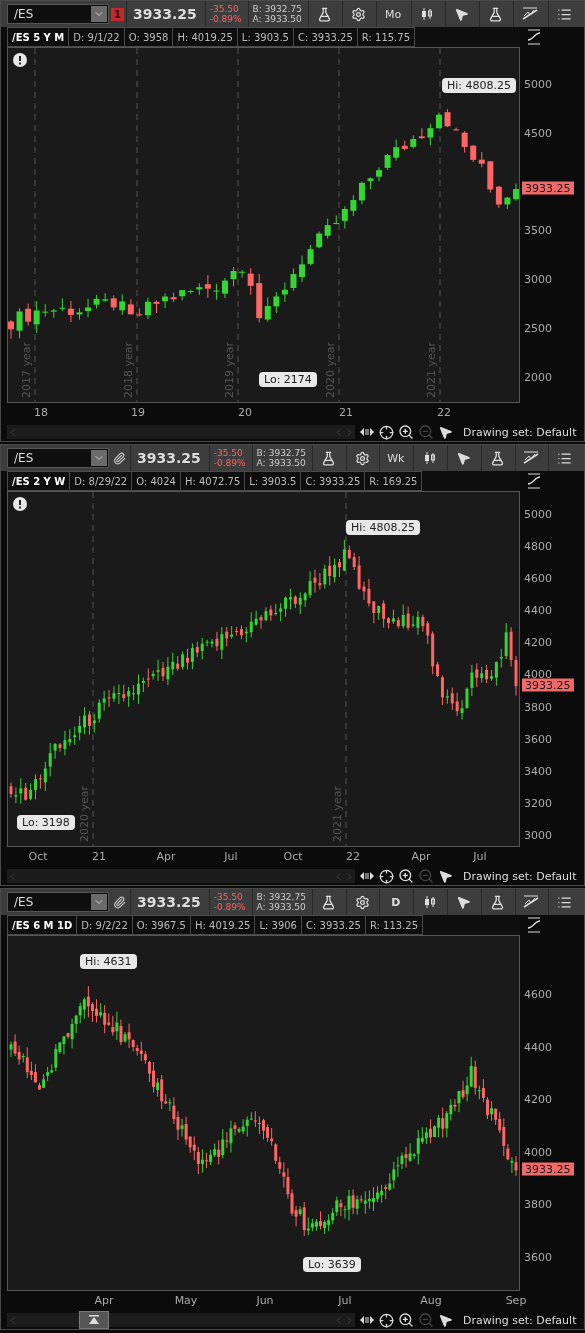 The width and height of the screenshot is (585, 1333). I want to click on info-field: R: 115.75, so click(386, 37).